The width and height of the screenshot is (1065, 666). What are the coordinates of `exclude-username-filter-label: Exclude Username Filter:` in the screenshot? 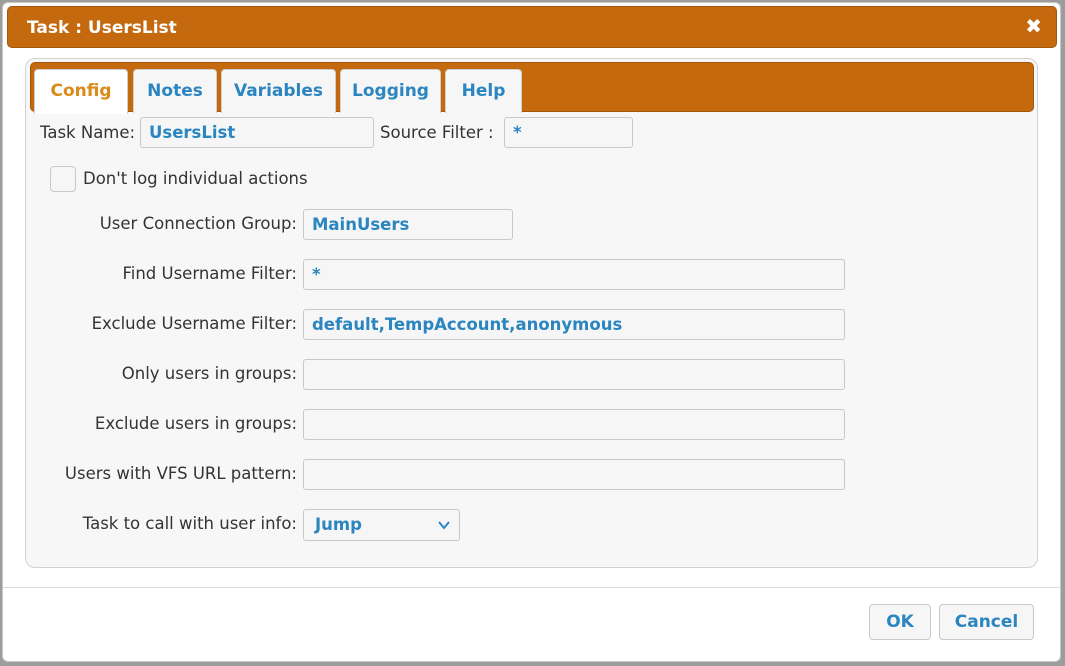 It's located at (194, 323).